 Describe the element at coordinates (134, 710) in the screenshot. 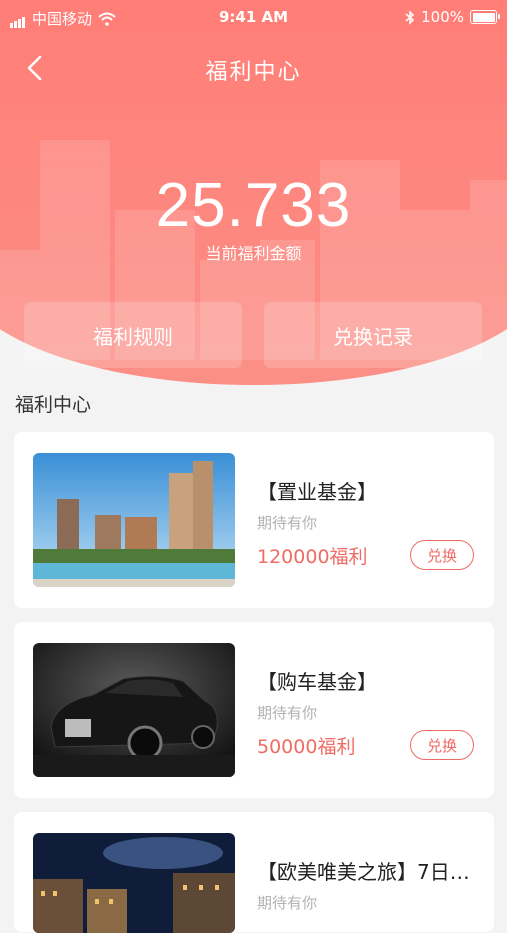

I see `black-luxury-car-image` at that location.